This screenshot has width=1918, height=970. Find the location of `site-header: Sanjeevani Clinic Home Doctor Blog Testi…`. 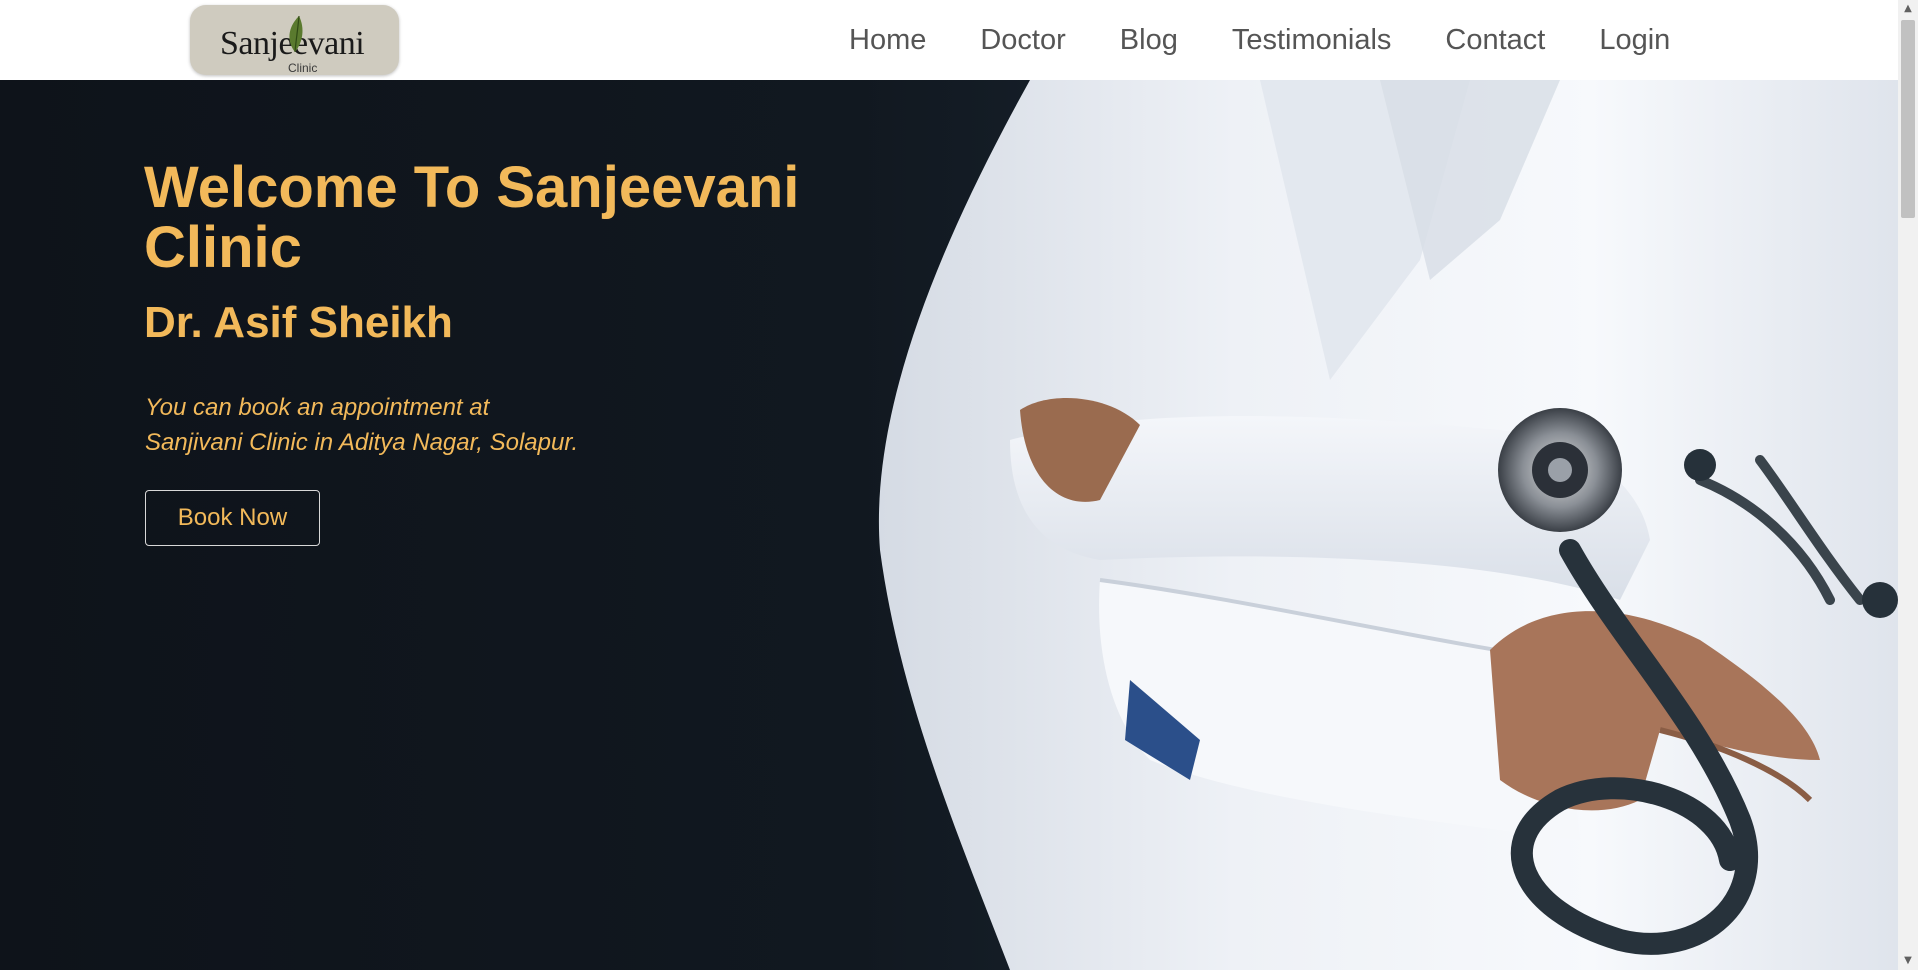

site-header: Sanjeevani Clinic Home Doctor Blog Testi… is located at coordinates (949, 40).